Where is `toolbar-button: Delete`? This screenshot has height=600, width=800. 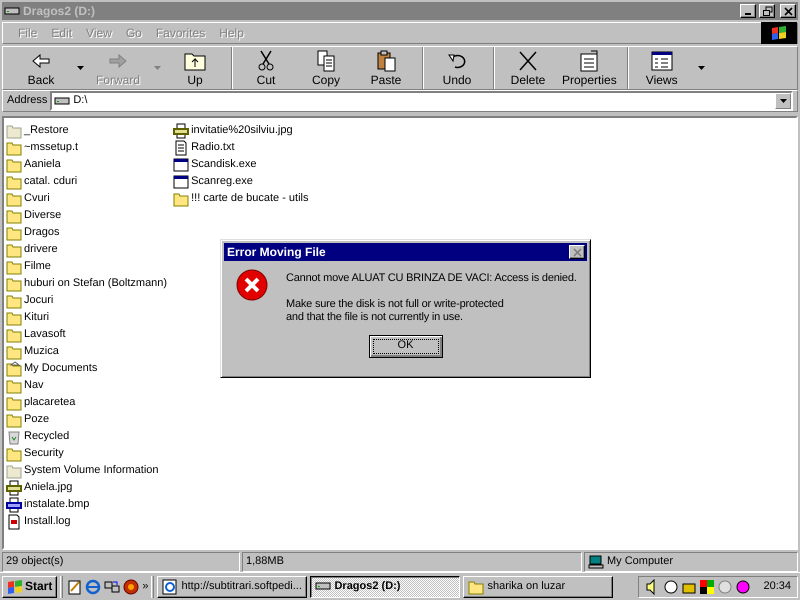 toolbar-button: Delete is located at coordinates (525, 68).